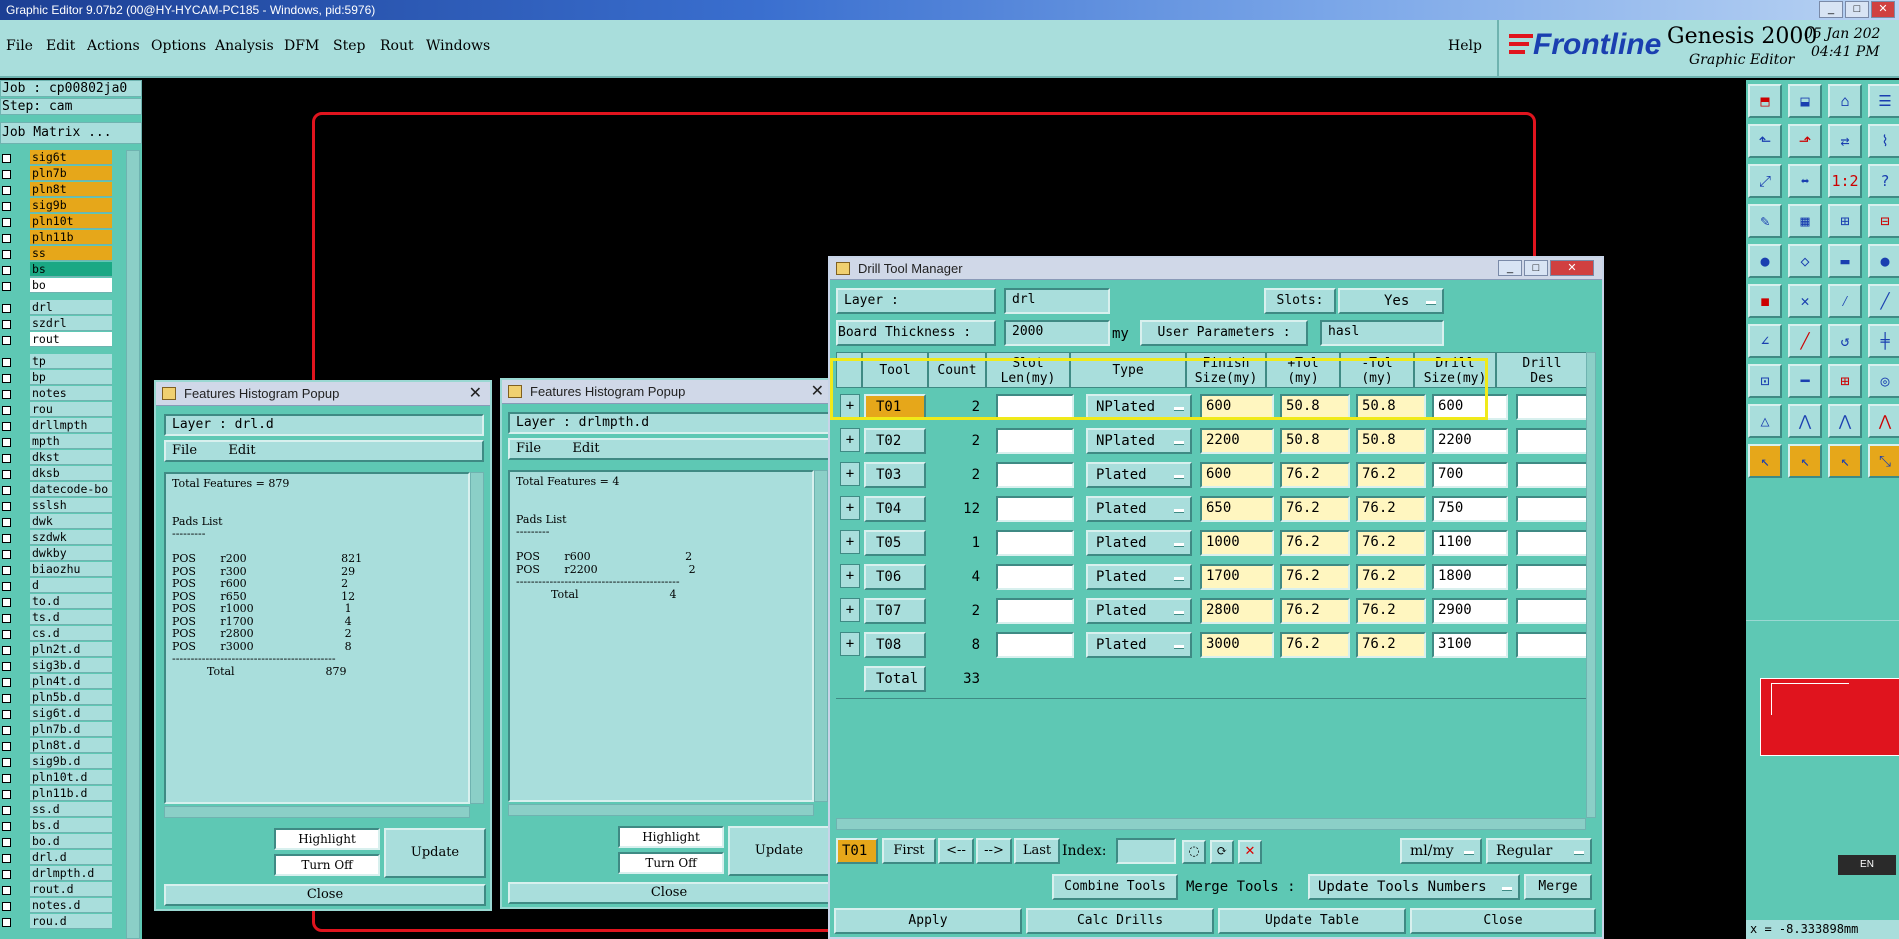 This screenshot has width=1899, height=939. Describe the element at coordinates (60, 46) in the screenshot. I see `menu-edit: Edit` at that location.